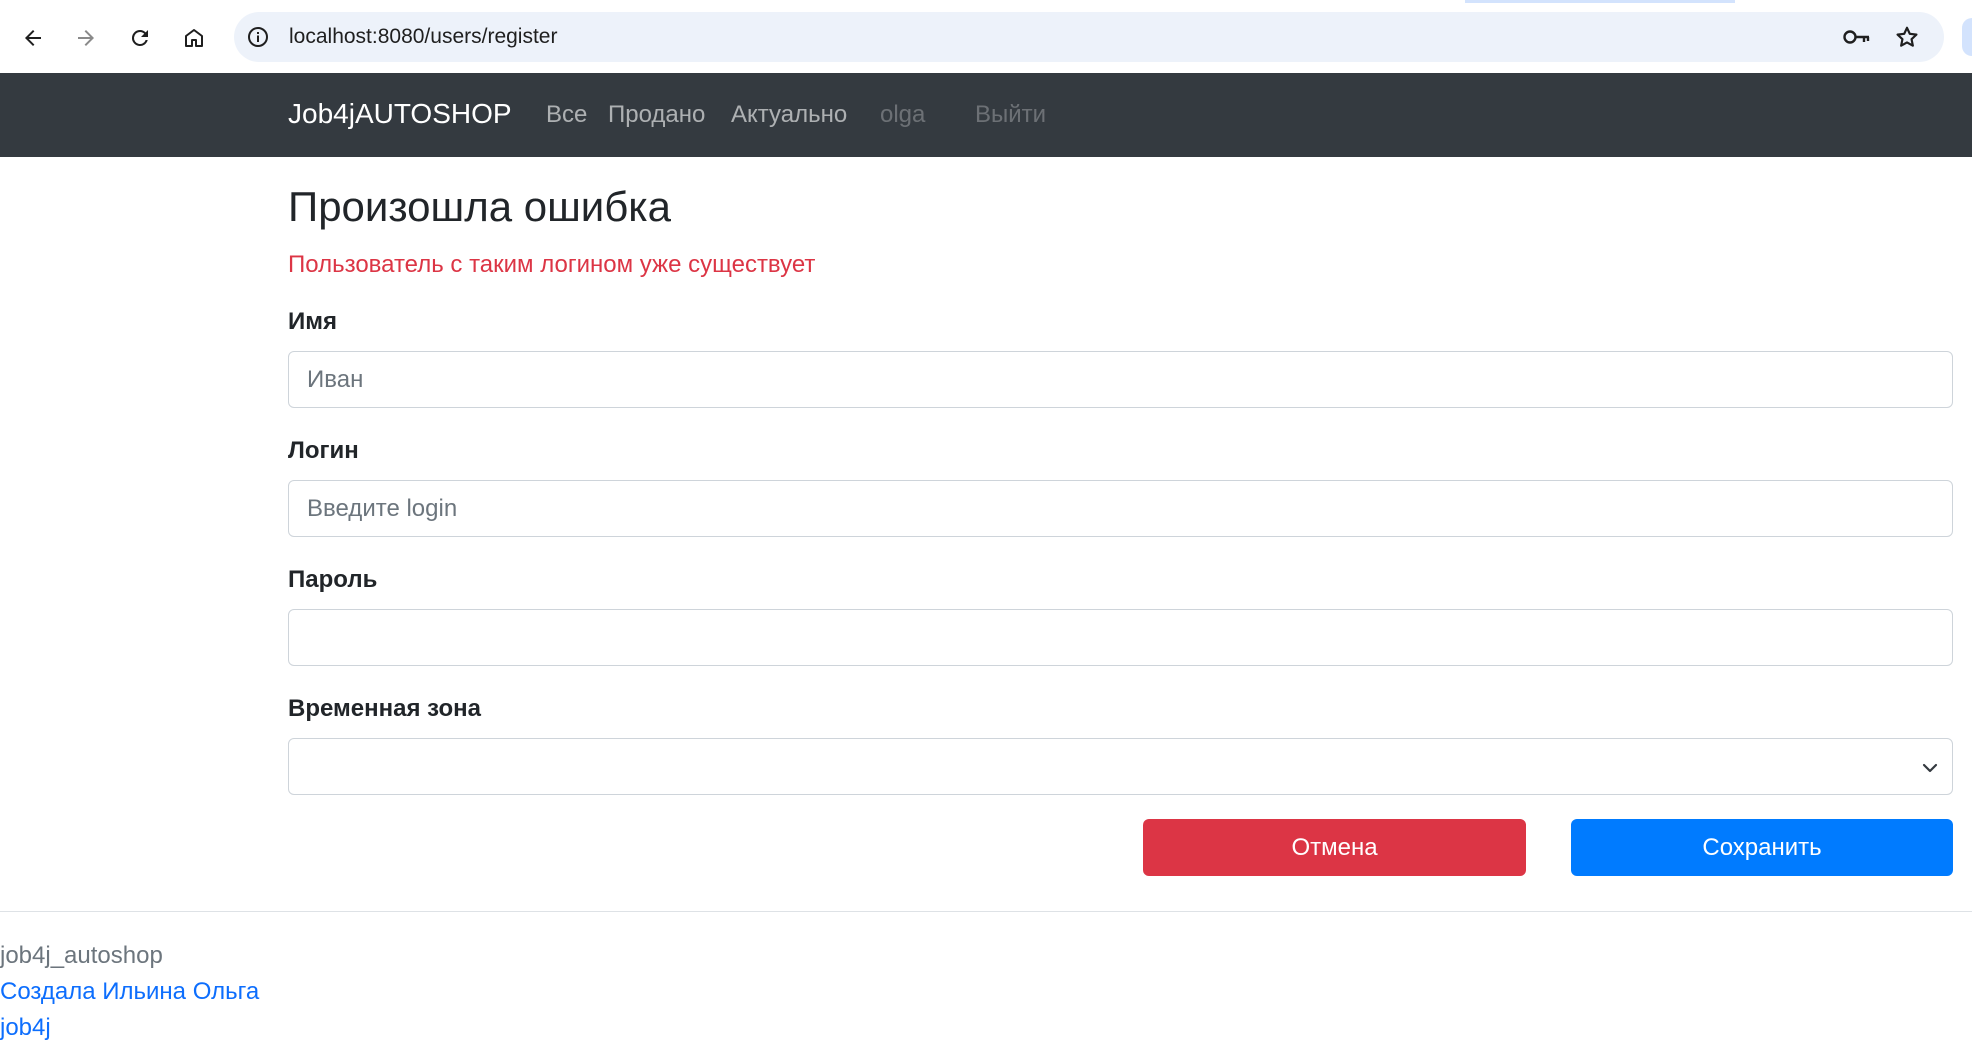  Describe the element at coordinates (1762, 847) in the screenshot. I see `save-button: Сохранить` at that location.